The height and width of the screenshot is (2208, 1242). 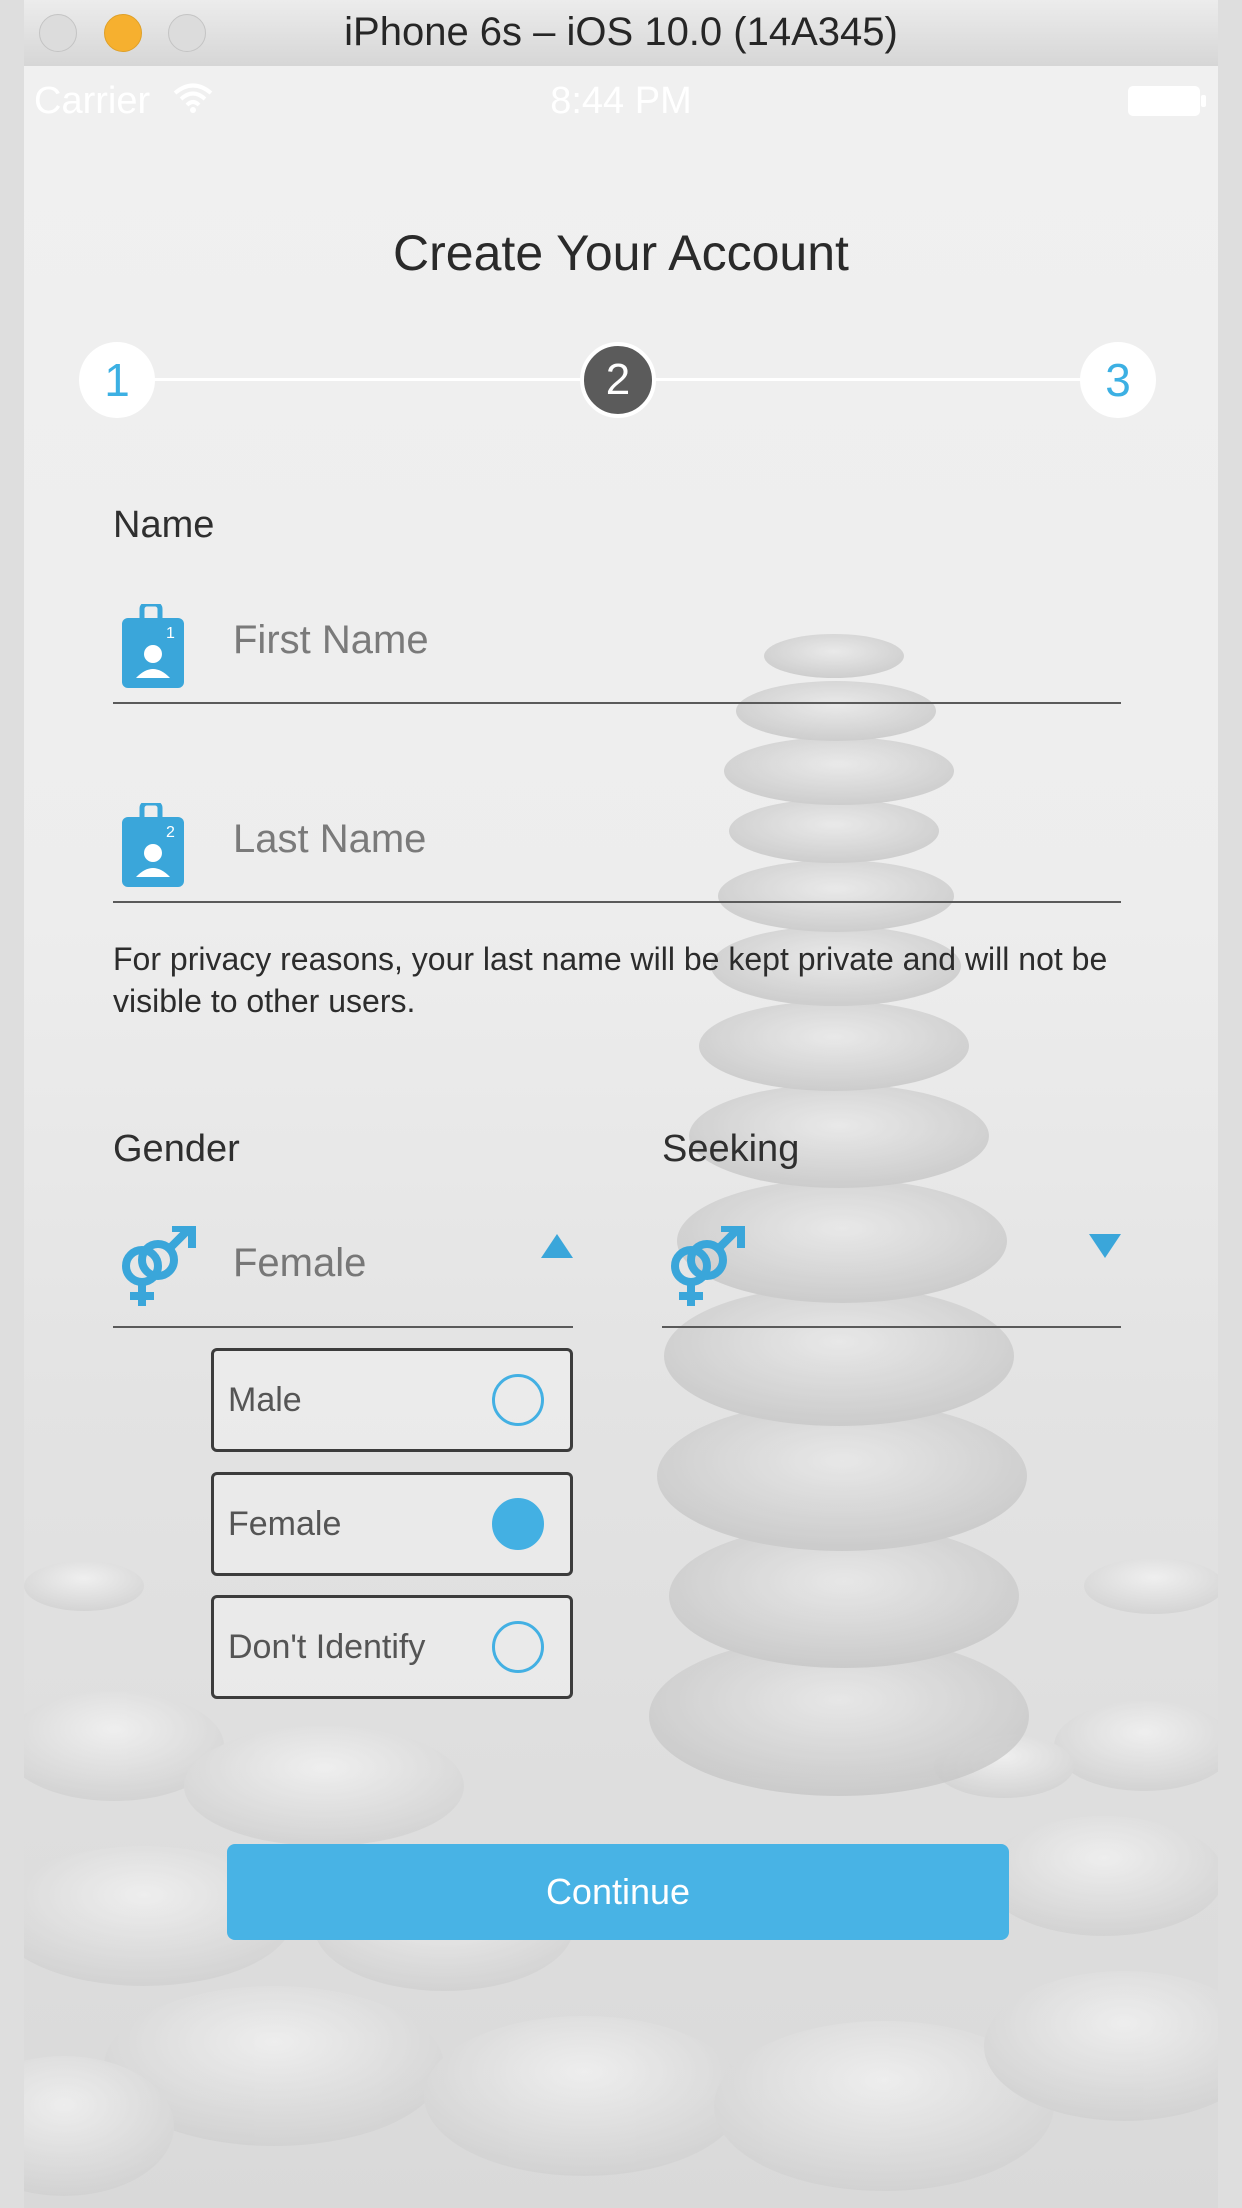 I want to click on option-label: Male, so click(x=265, y=1400).